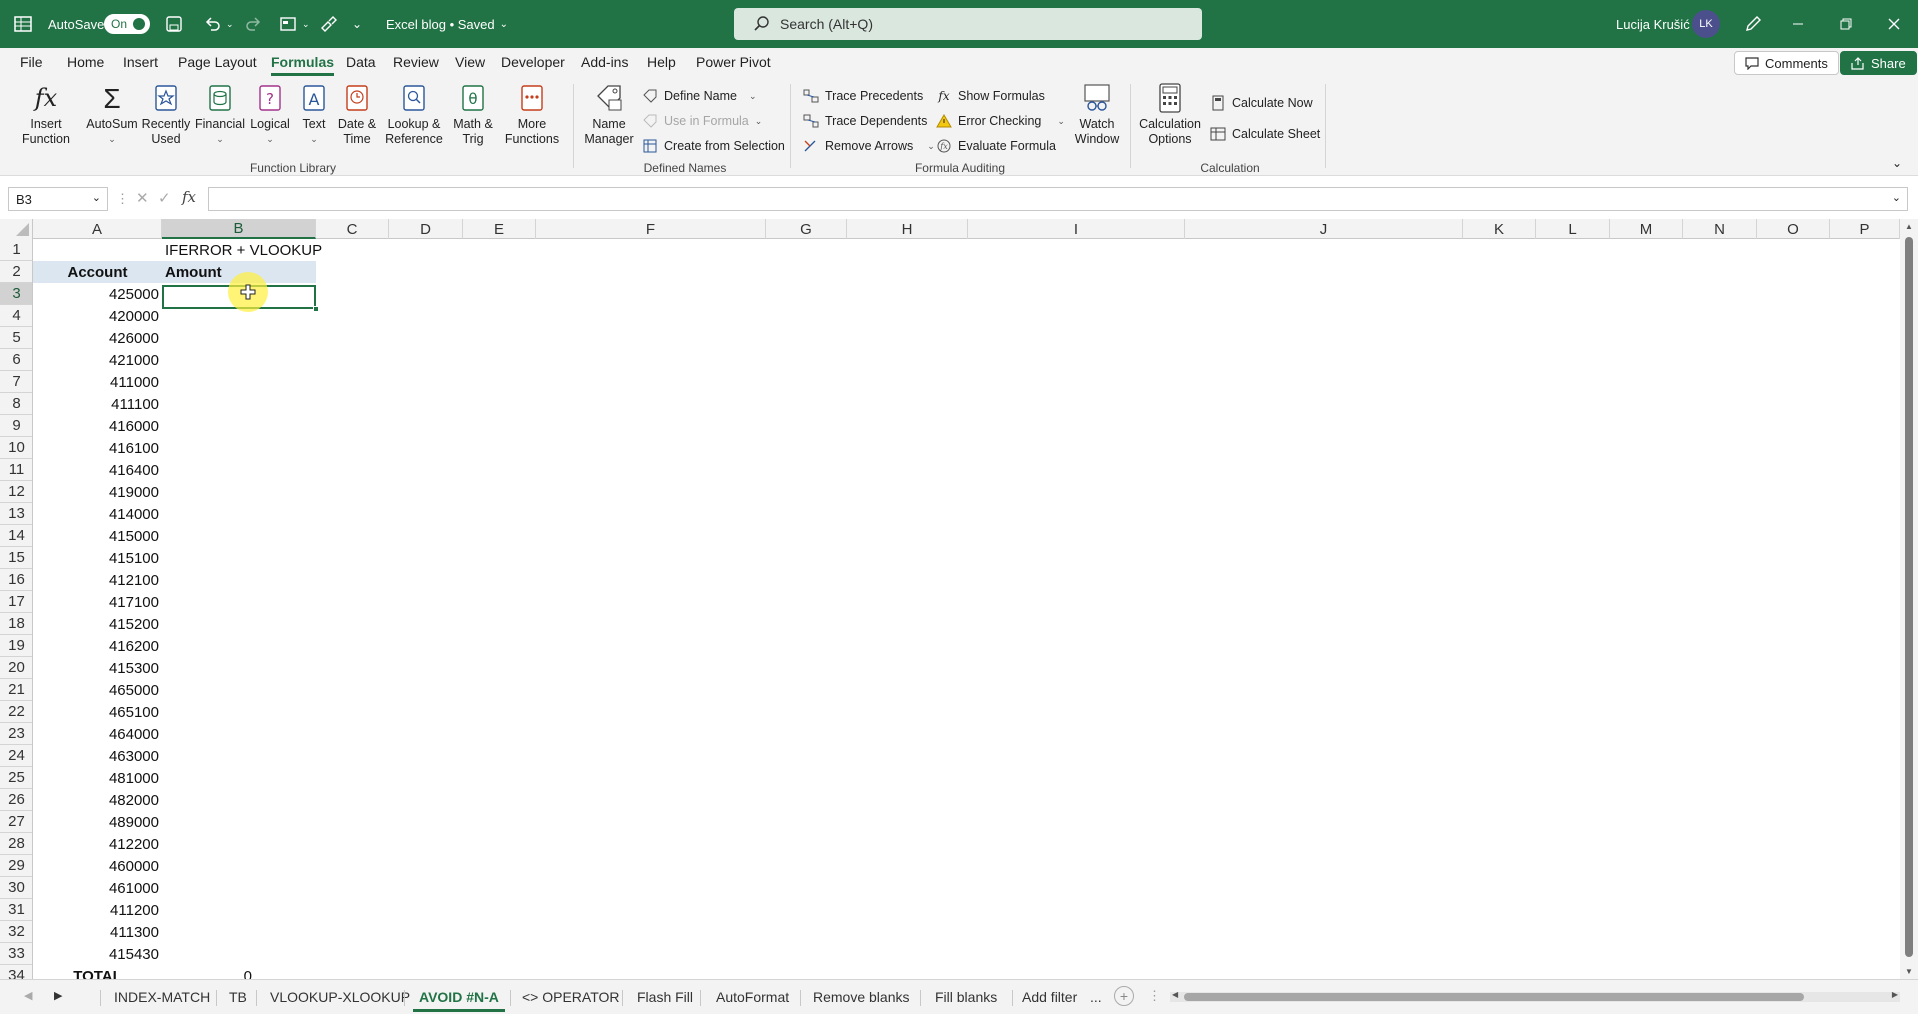 The width and height of the screenshot is (1918, 1014). What do you see at coordinates (16, 580) in the screenshot?
I see `row-header: 16` at bounding box center [16, 580].